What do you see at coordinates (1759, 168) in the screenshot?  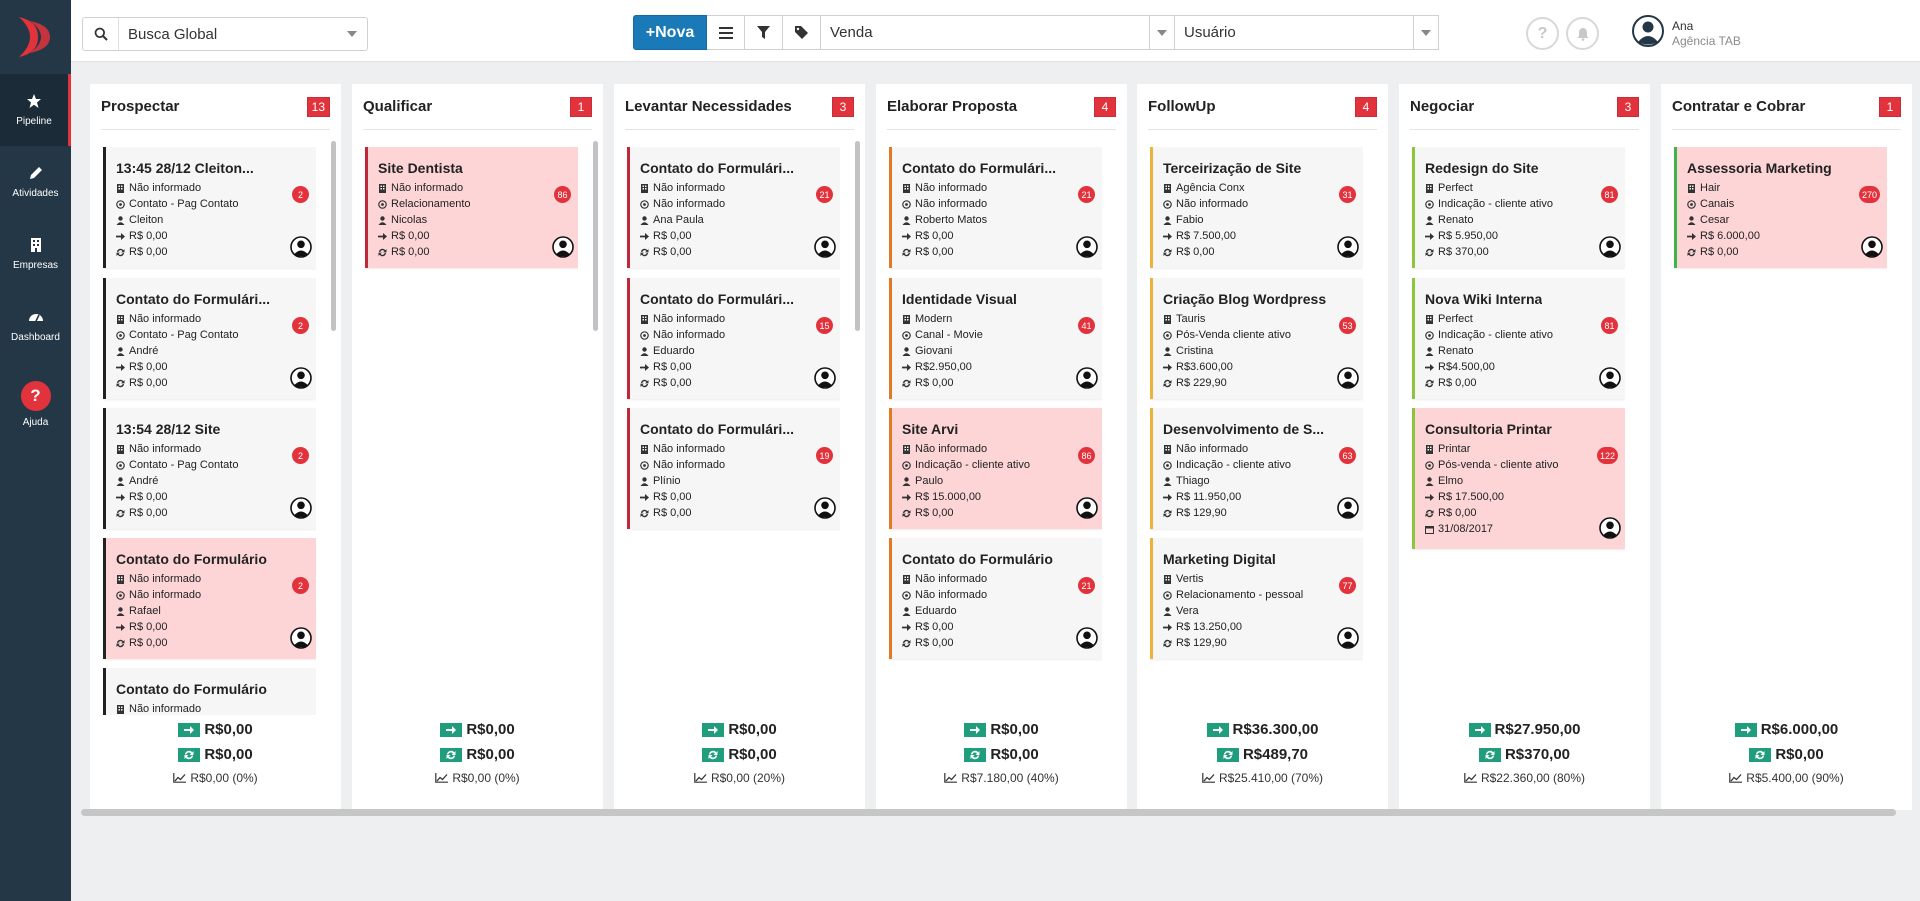 I see `deal-title: Assessoria Marketing` at bounding box center [1759, 168].